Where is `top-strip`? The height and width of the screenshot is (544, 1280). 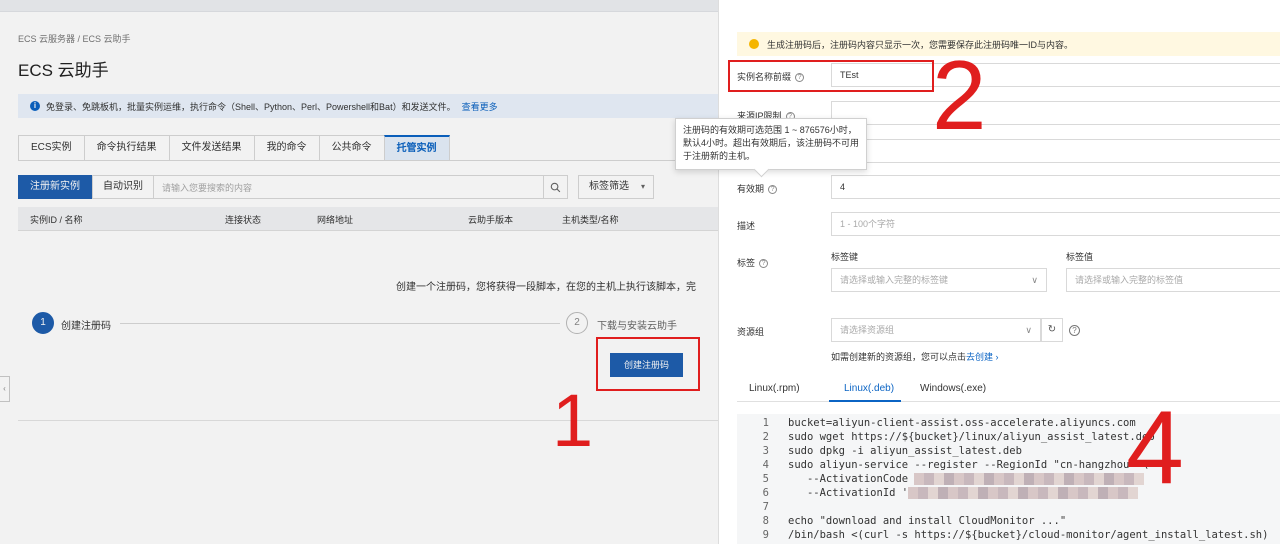 top-strip is located at coordinates (359, 6).